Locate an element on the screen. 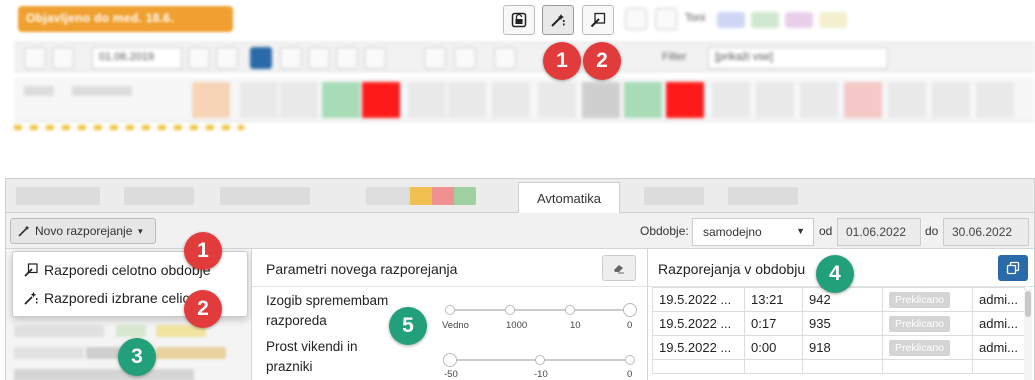 The image size is (1035, 380). copy-schedule-button is located at coordinates (1013, 268).